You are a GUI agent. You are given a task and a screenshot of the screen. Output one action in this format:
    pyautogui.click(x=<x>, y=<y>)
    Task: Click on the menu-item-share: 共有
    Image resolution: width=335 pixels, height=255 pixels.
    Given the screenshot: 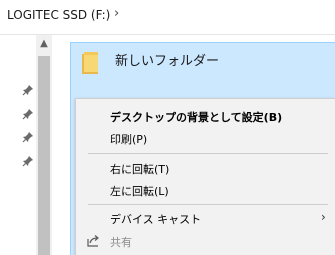 What is the action you would take?
    pyautogui.click(x=205, y=241)
    